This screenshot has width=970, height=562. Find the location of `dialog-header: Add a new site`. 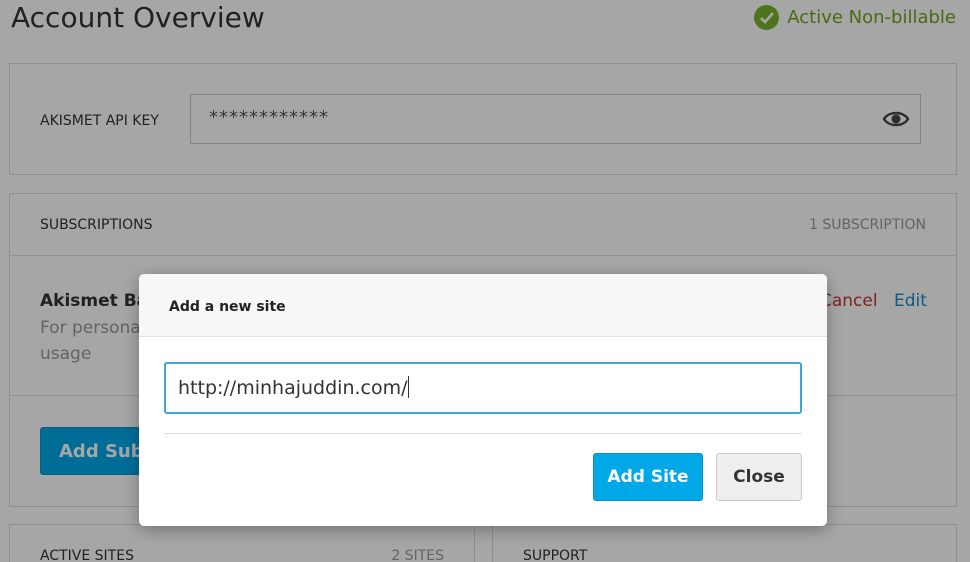

dialog-header: Add a new site is located at coordinates (483, 305).